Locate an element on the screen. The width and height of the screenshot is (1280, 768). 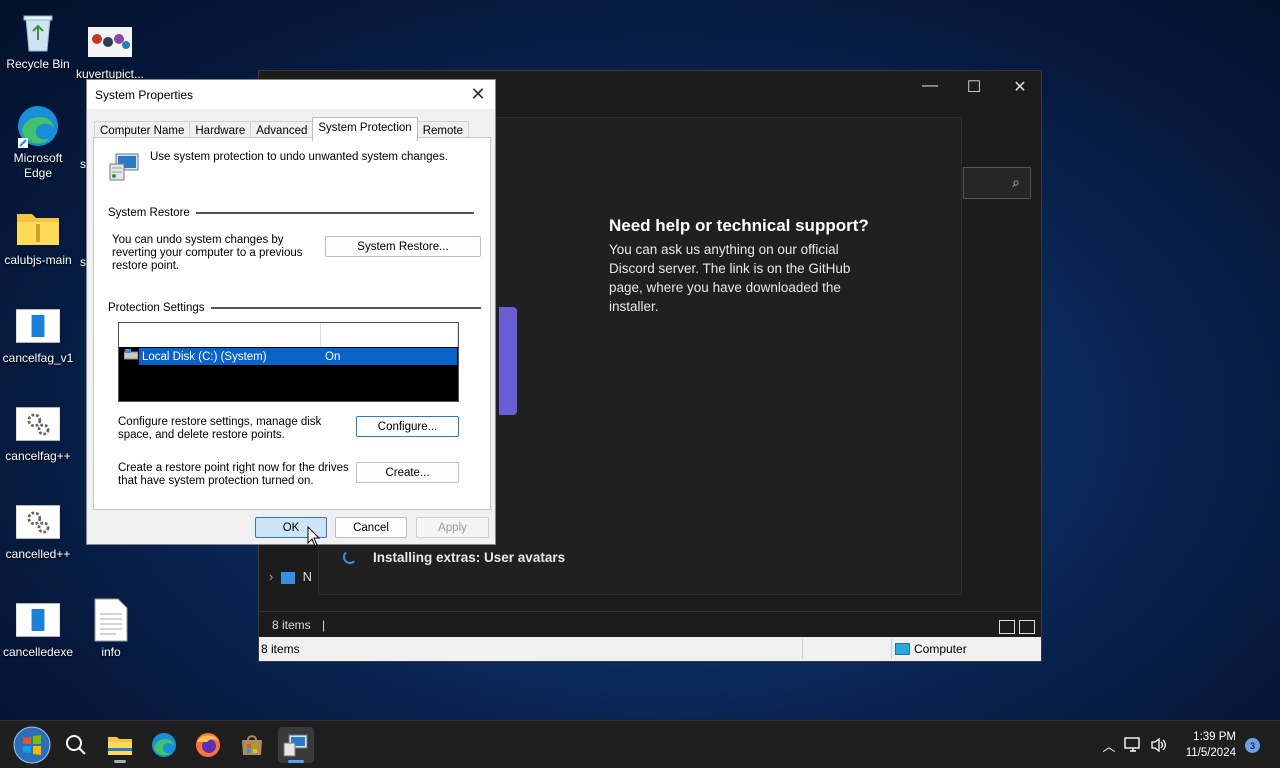
nav-tree-item: › N is located at coordinates (290, 576).